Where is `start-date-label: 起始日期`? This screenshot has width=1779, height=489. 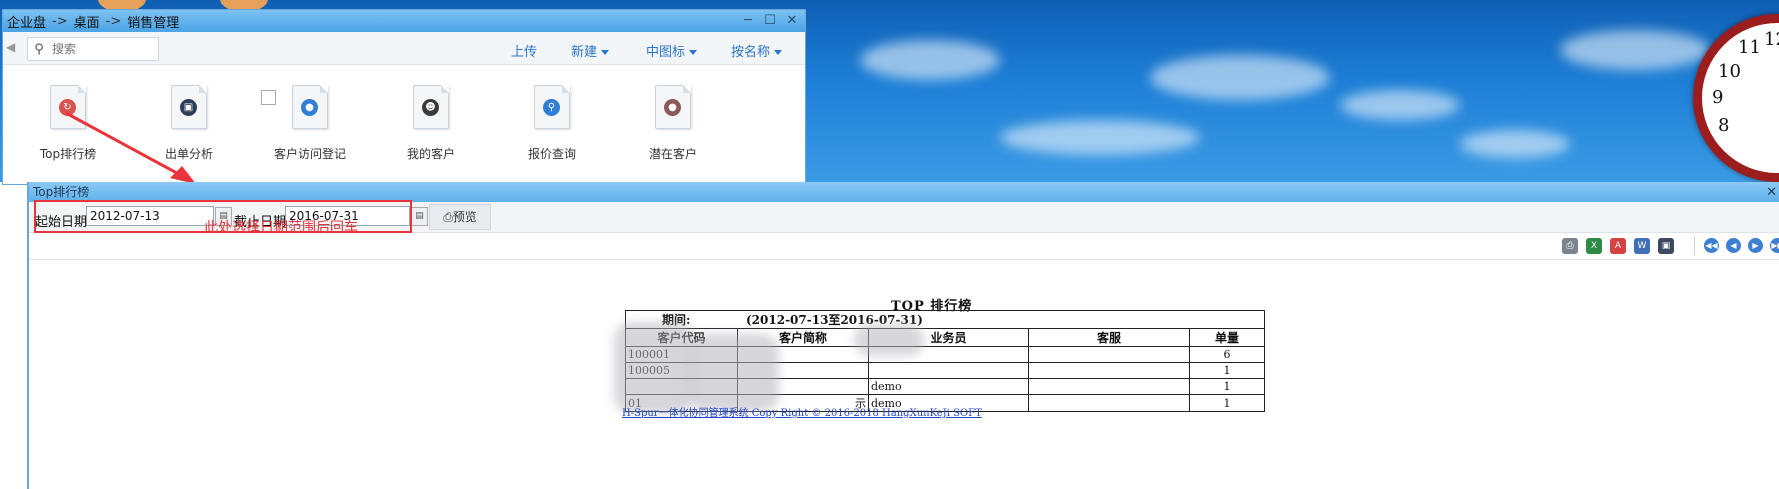
start-date-label: 起始日期 is located at coordinates (61, 222).